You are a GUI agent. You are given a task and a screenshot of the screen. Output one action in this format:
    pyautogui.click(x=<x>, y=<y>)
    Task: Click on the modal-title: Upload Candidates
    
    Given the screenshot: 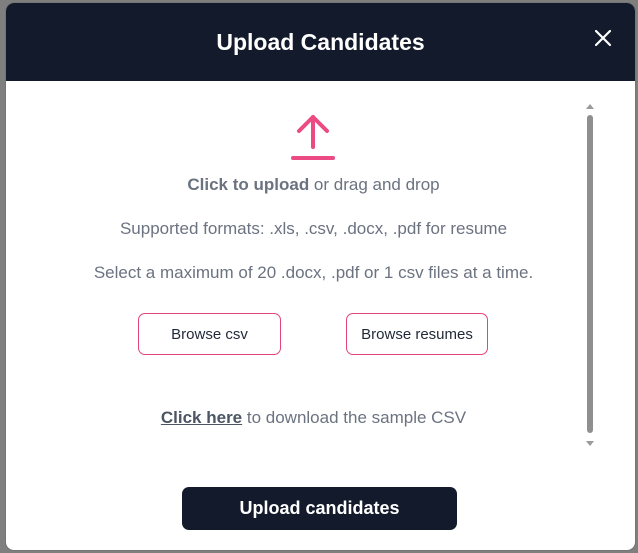 What is the action you would take?
    pyautogui.click(x=320, y=42)
    